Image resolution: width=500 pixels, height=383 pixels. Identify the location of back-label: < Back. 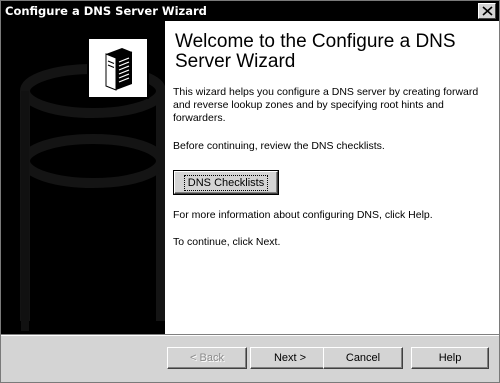
(207, 358).